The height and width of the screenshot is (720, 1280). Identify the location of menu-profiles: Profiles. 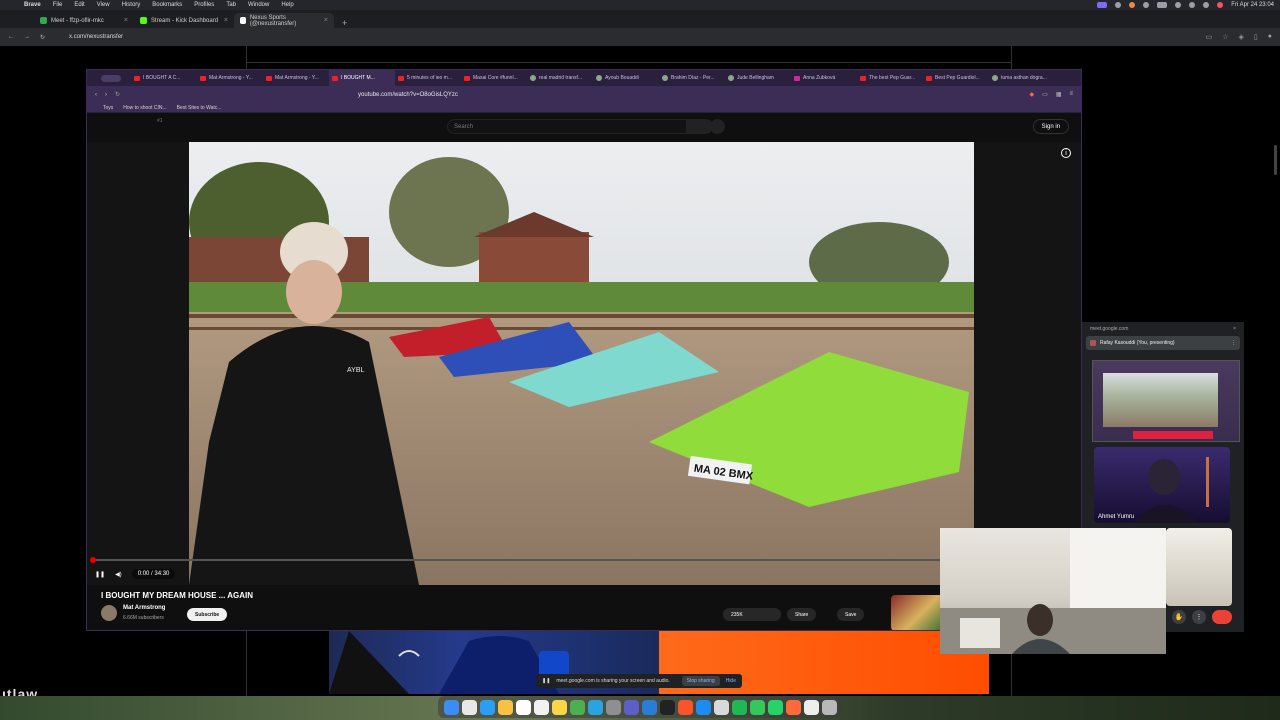
(204, 5).